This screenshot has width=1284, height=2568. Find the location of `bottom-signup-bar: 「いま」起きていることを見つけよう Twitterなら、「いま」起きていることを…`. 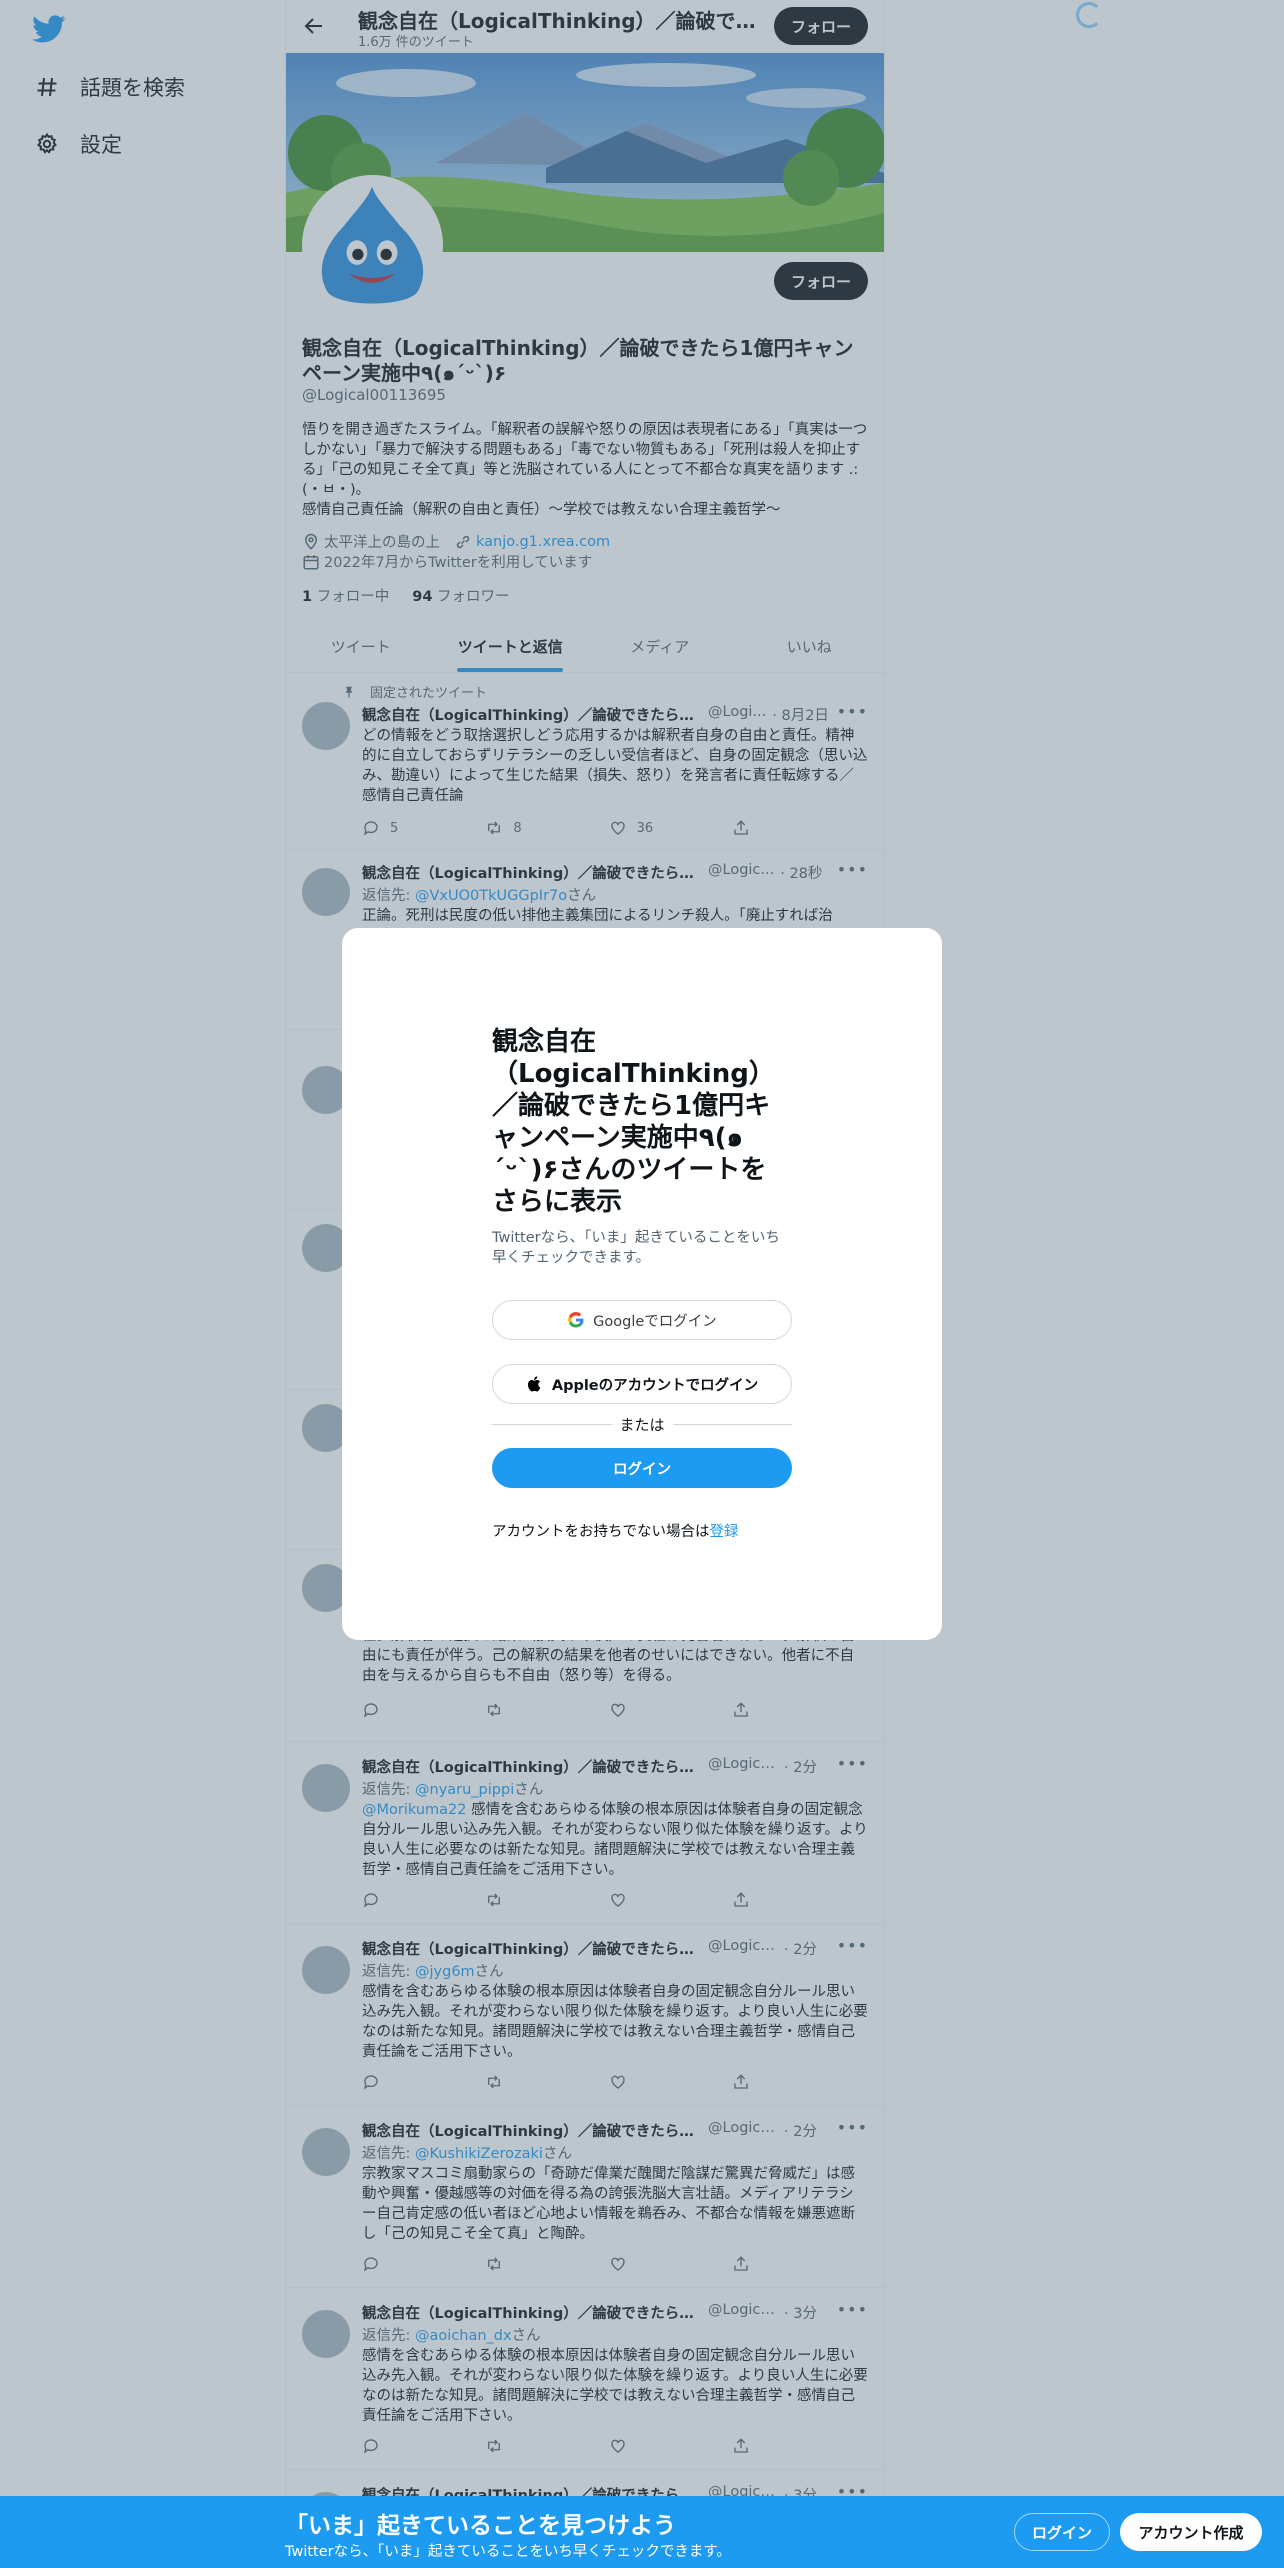

bottom-signup-bar: 「いま」起きていることを見つけよう Twitterなら、「いま」起きていることを… is located at coordinates (642, 2532).